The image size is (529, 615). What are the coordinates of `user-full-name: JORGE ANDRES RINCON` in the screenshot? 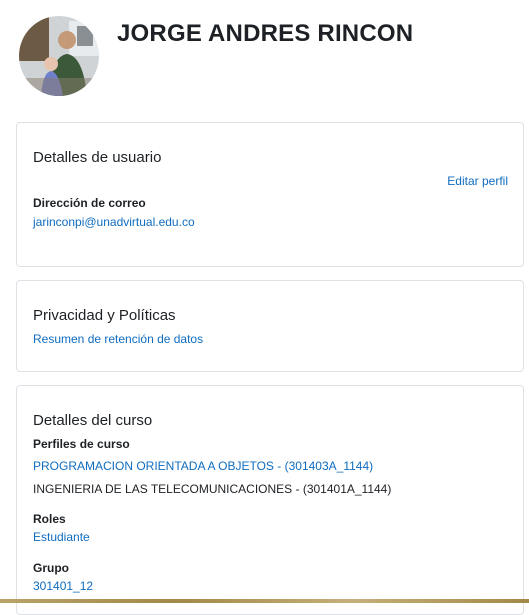 It's located at (265, 33).